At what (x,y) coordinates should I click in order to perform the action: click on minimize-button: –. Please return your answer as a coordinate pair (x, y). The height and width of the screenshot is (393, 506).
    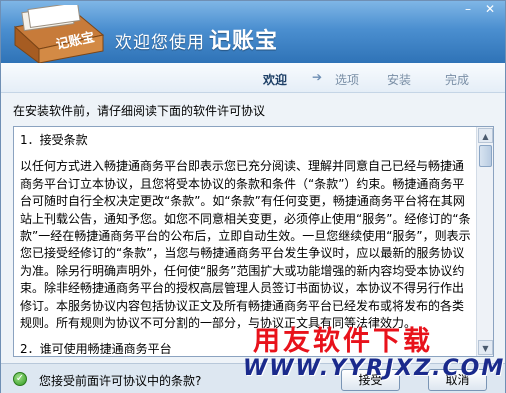
    Looking at the image, I should click on (468, 9).